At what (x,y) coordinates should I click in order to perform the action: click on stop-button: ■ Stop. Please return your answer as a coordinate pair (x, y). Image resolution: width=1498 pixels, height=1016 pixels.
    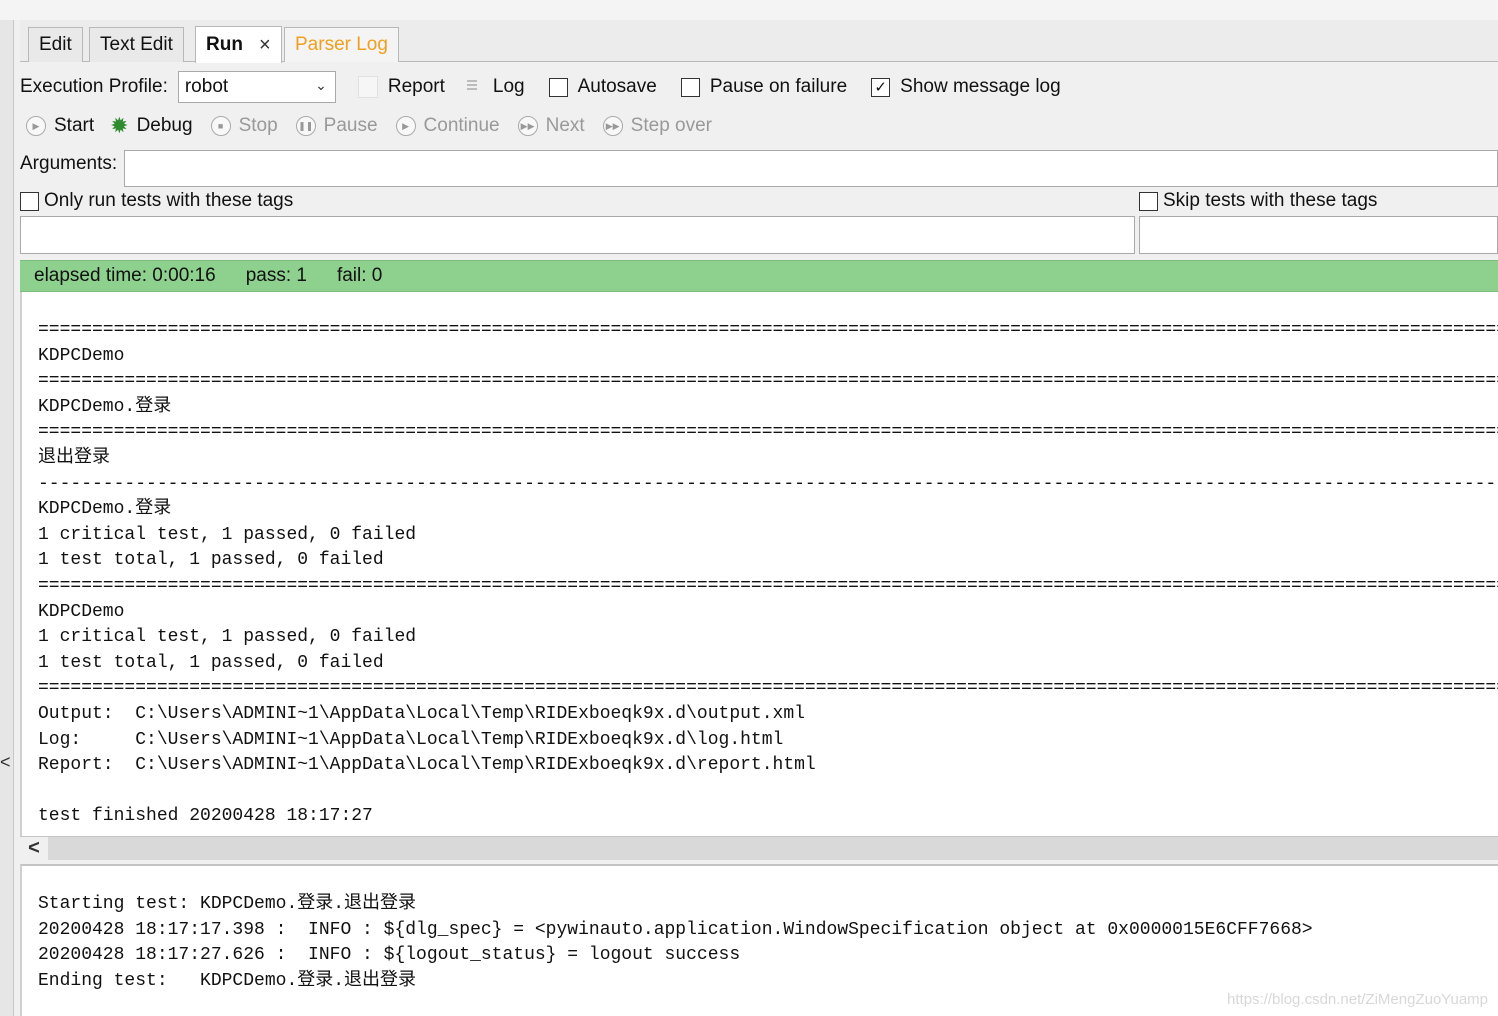
    Looking at the image, I should click on (244, 126).